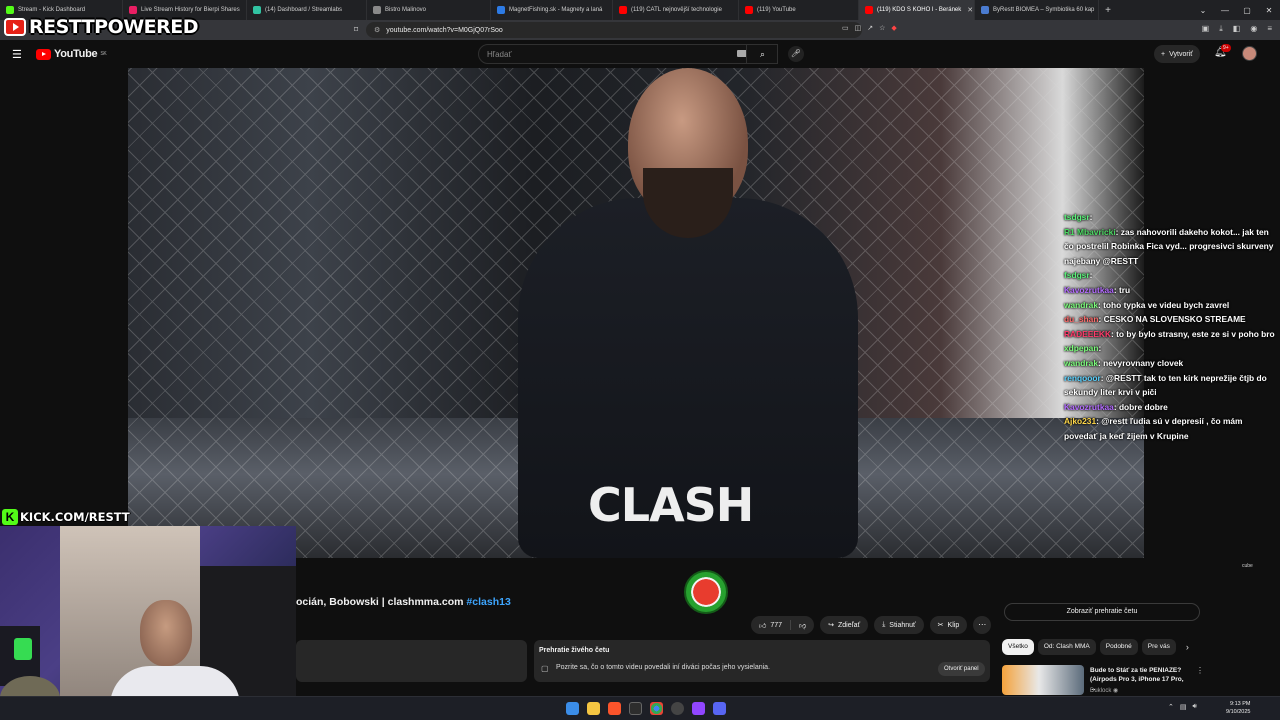 This screenshot has width=1280, height=720. I want to click on windows-taskbar: ⌃ ▤ 🔊︎ 9:13 PM 9/10/2025, so click(640, 708).